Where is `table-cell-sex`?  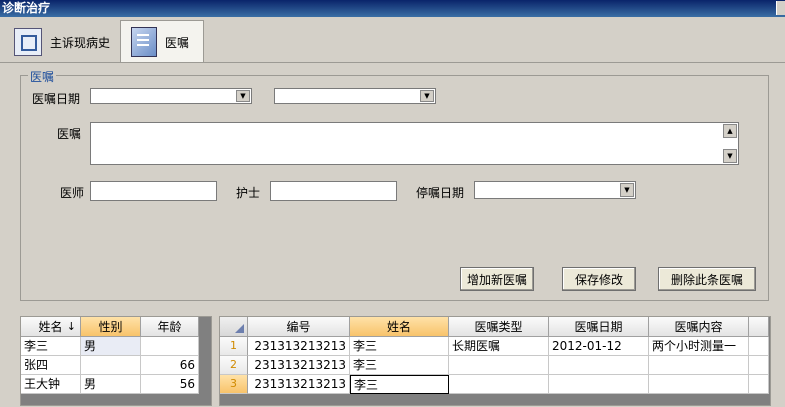 table-cell-sex is located at coordinates (111, 365).